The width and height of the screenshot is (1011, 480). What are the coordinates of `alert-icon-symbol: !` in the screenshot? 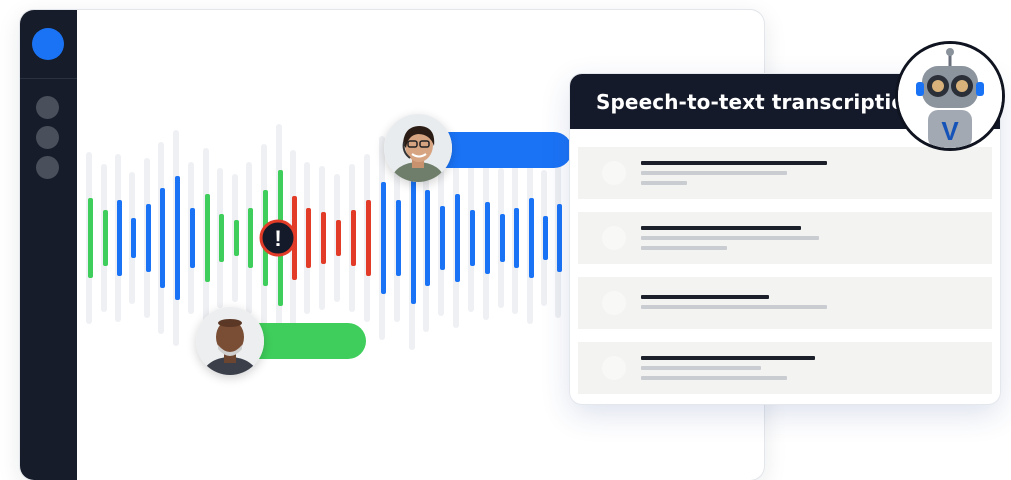 It's located at (277, 238).